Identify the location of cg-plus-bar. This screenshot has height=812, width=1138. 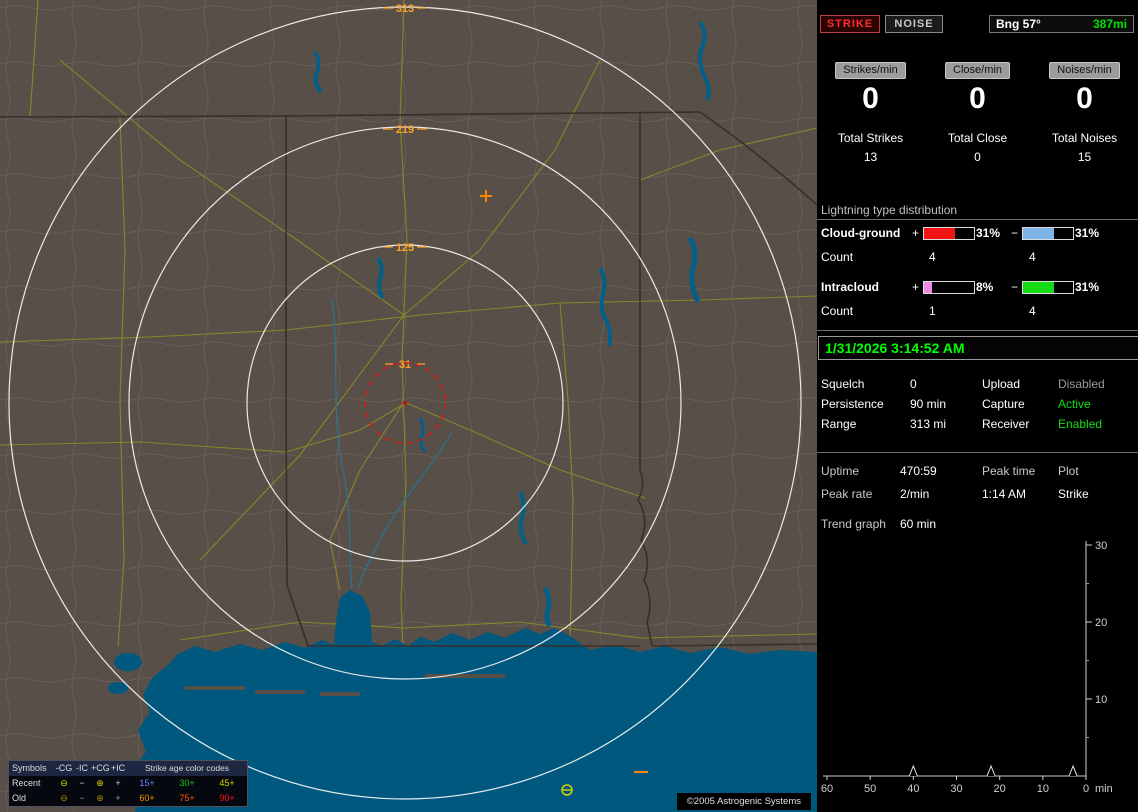
(949, 233).